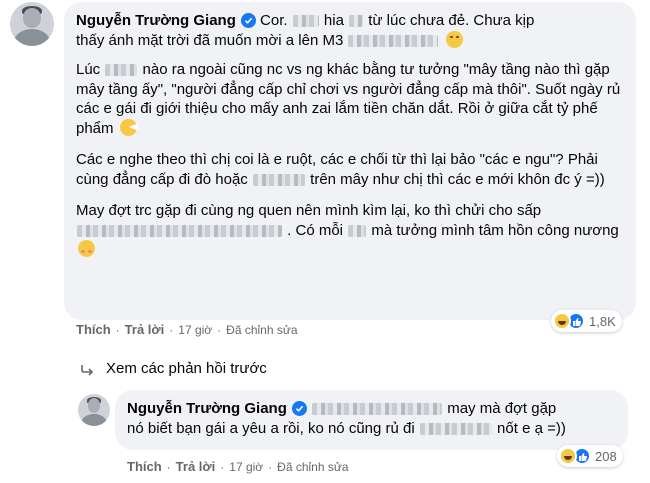 This screenshot has height=483, width=650. I want to click on tired-emoji-icon, so click(454, 39).